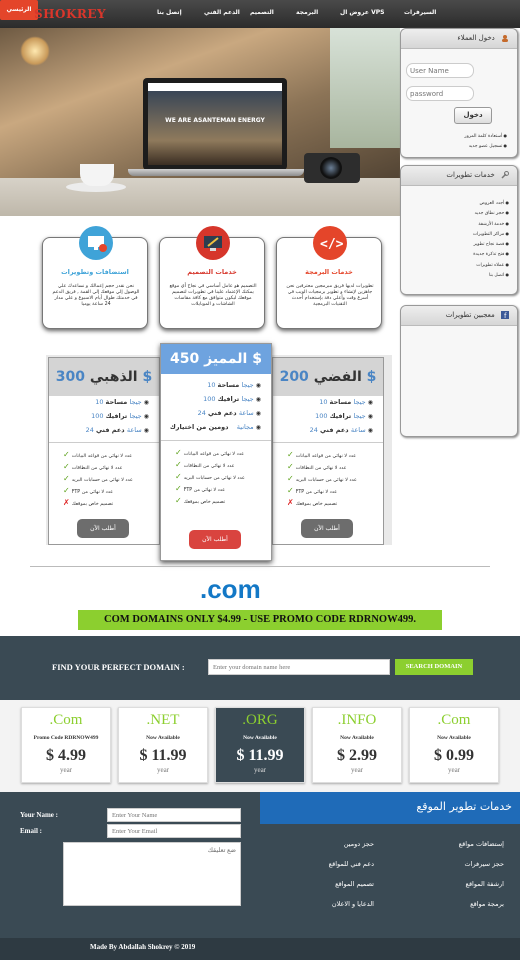 Image resolution: width=520 pixels, height=960 pixels. Describe the element at coordinates (215, 120) in the screenshot. I see `screen-headline: WE ARE ASANTEMAN ENERGY` at that location.